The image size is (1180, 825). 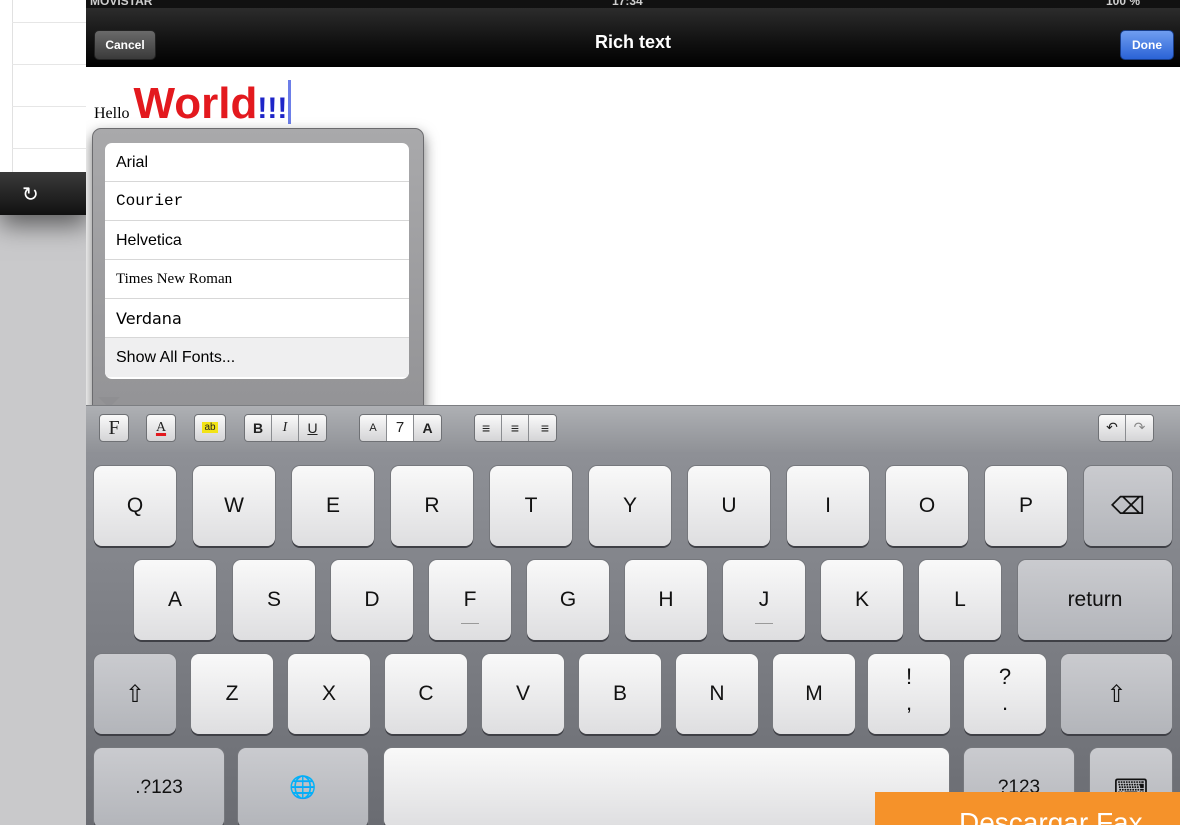 What do you see at coordinates (373, 428) in the screenshot?
I see `decrease-size-button: A` at bounding box center [373, 428].